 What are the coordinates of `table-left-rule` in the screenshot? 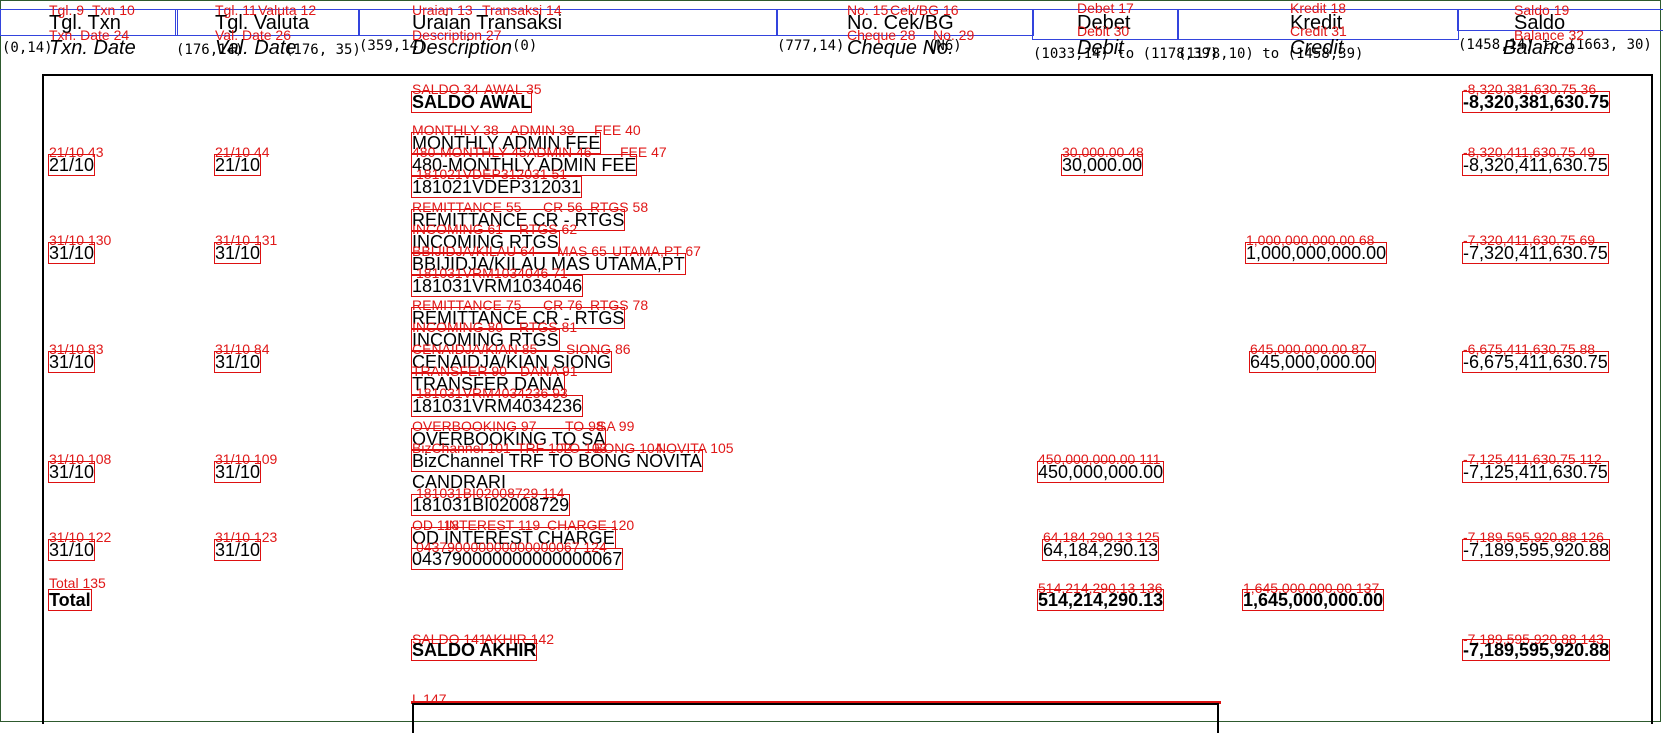 It's located at (43, 400).